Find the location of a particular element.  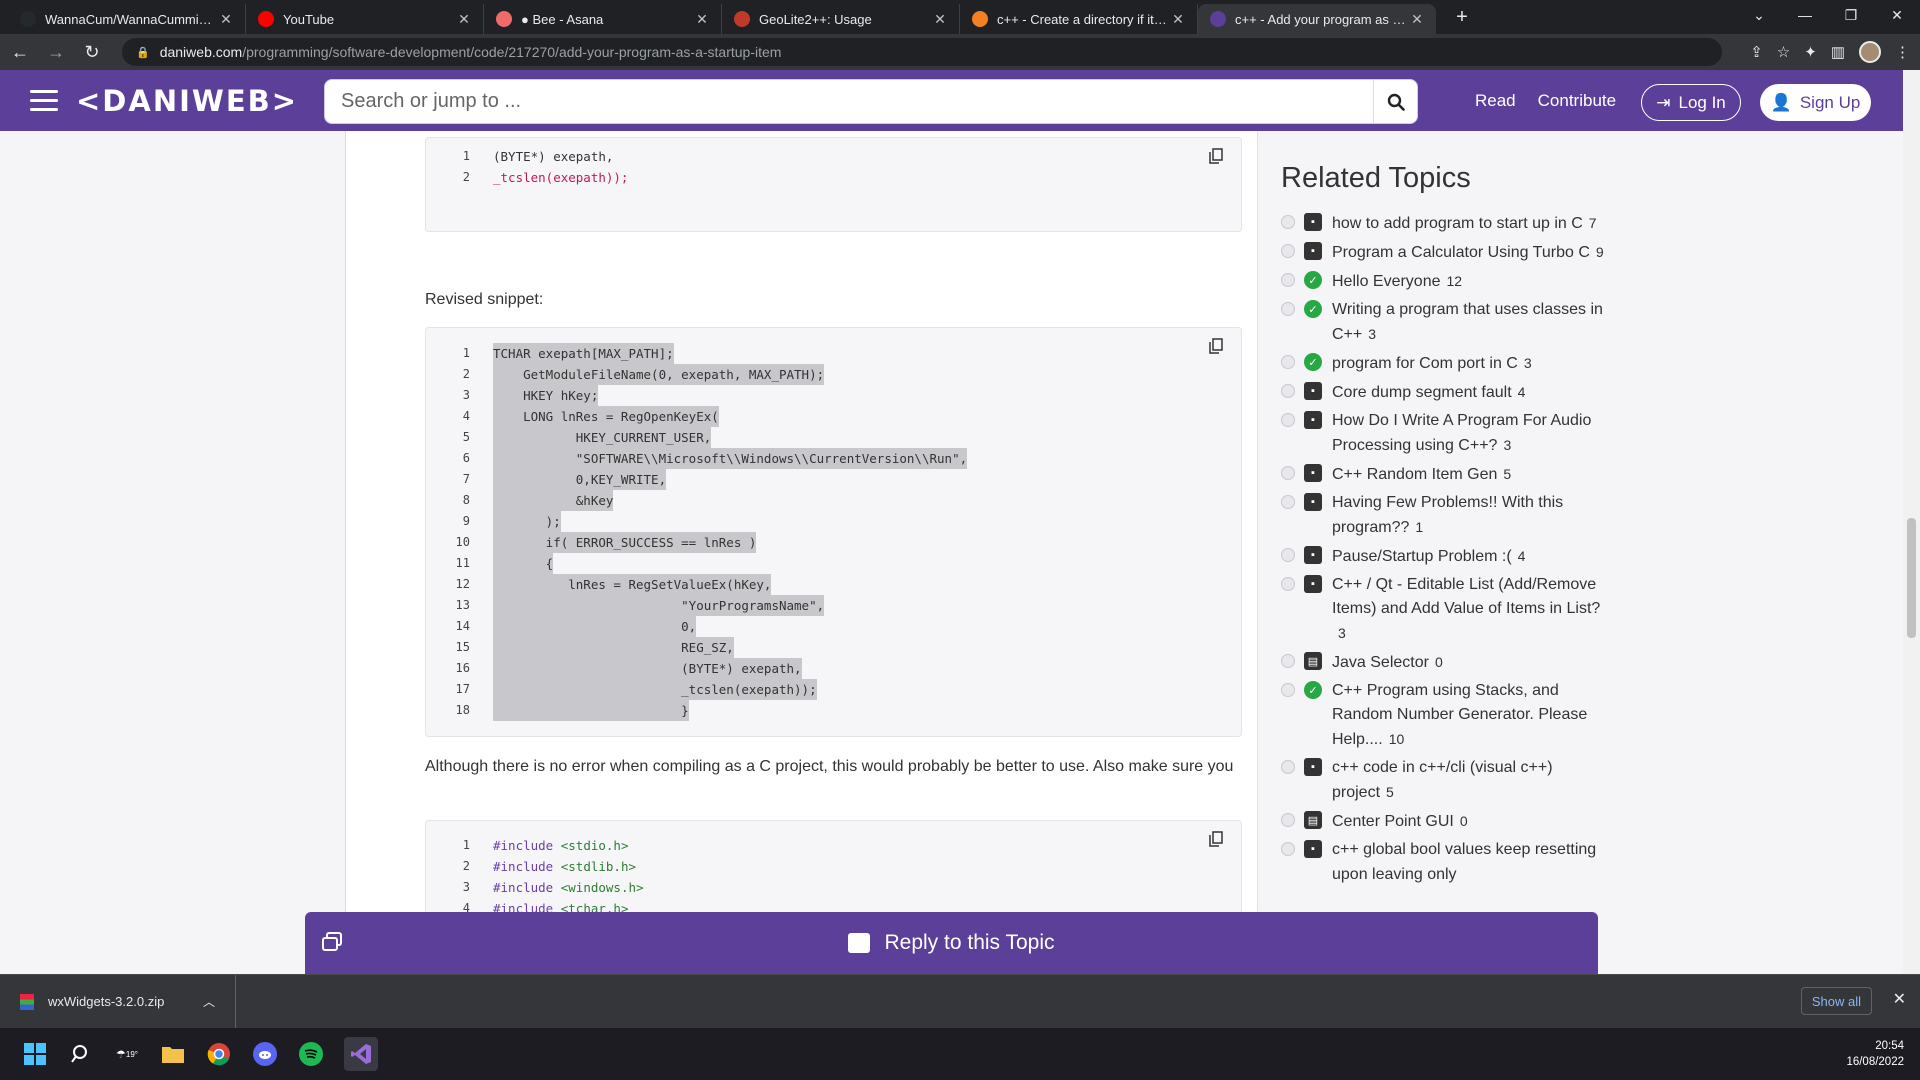

browser-tab: c++ - Add your program as a sta ✕ is located at coordinates (1317, 19).